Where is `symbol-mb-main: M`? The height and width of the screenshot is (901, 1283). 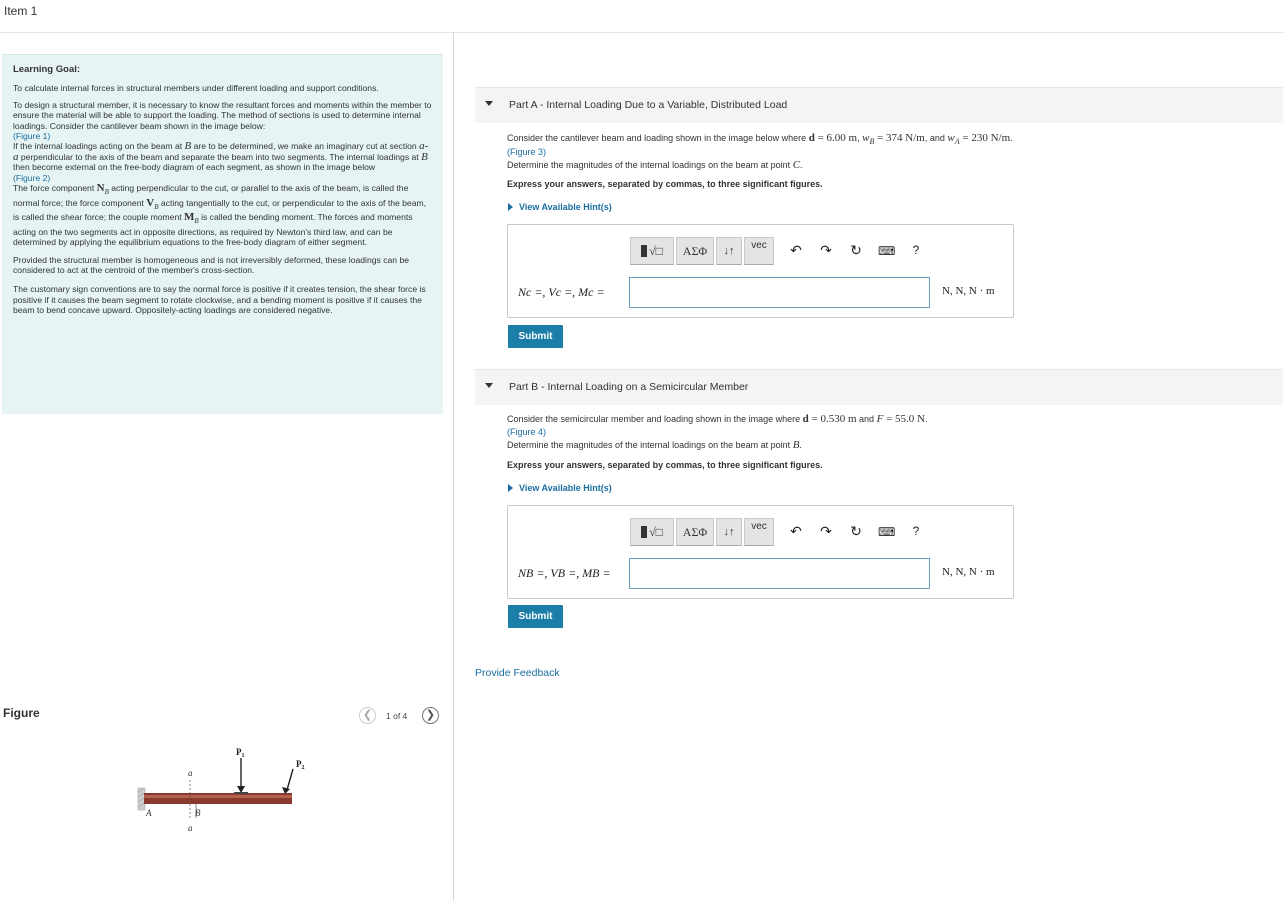 symbol-mb-main: M is located at coordinates (189, 217).